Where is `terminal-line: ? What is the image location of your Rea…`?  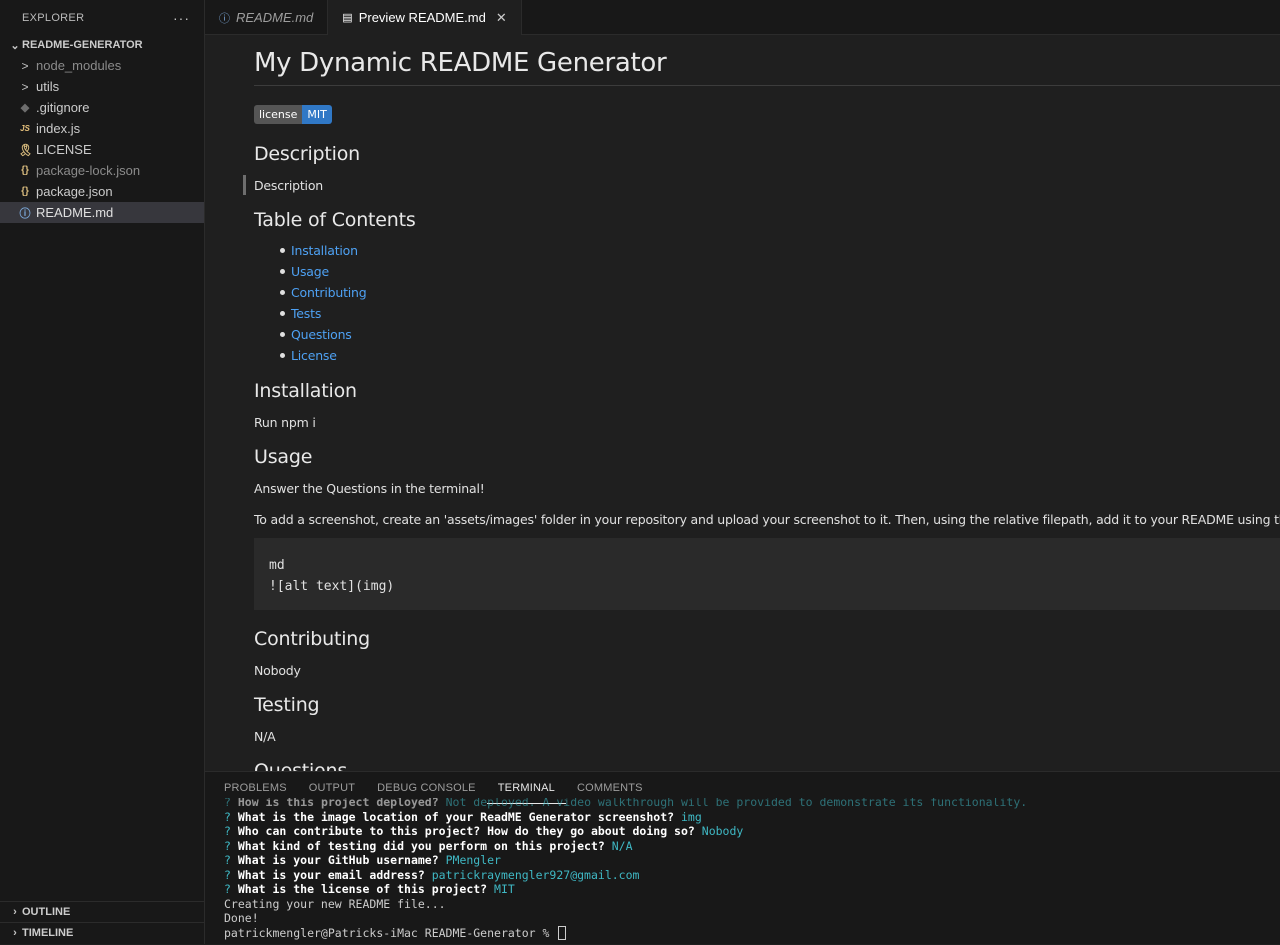
terminal-line: ? What is the image location of your Rea… is located at coordinates (752, 817).